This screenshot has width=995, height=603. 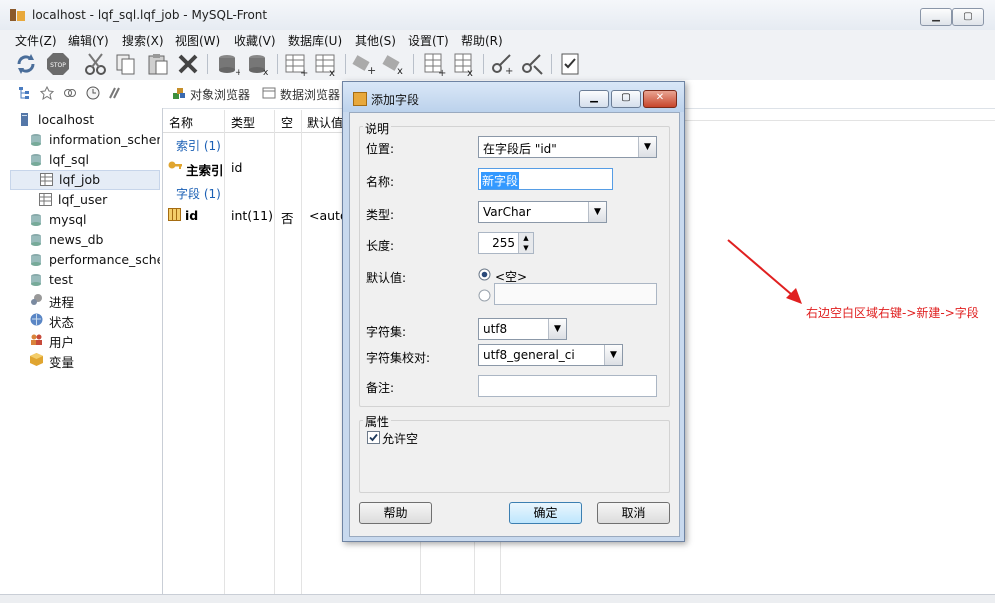 What do you see at coordinates (567, 147) in the screenshot?
I see `position-select: 在字段后 "id" ▼` at bounding box center [567, 147].